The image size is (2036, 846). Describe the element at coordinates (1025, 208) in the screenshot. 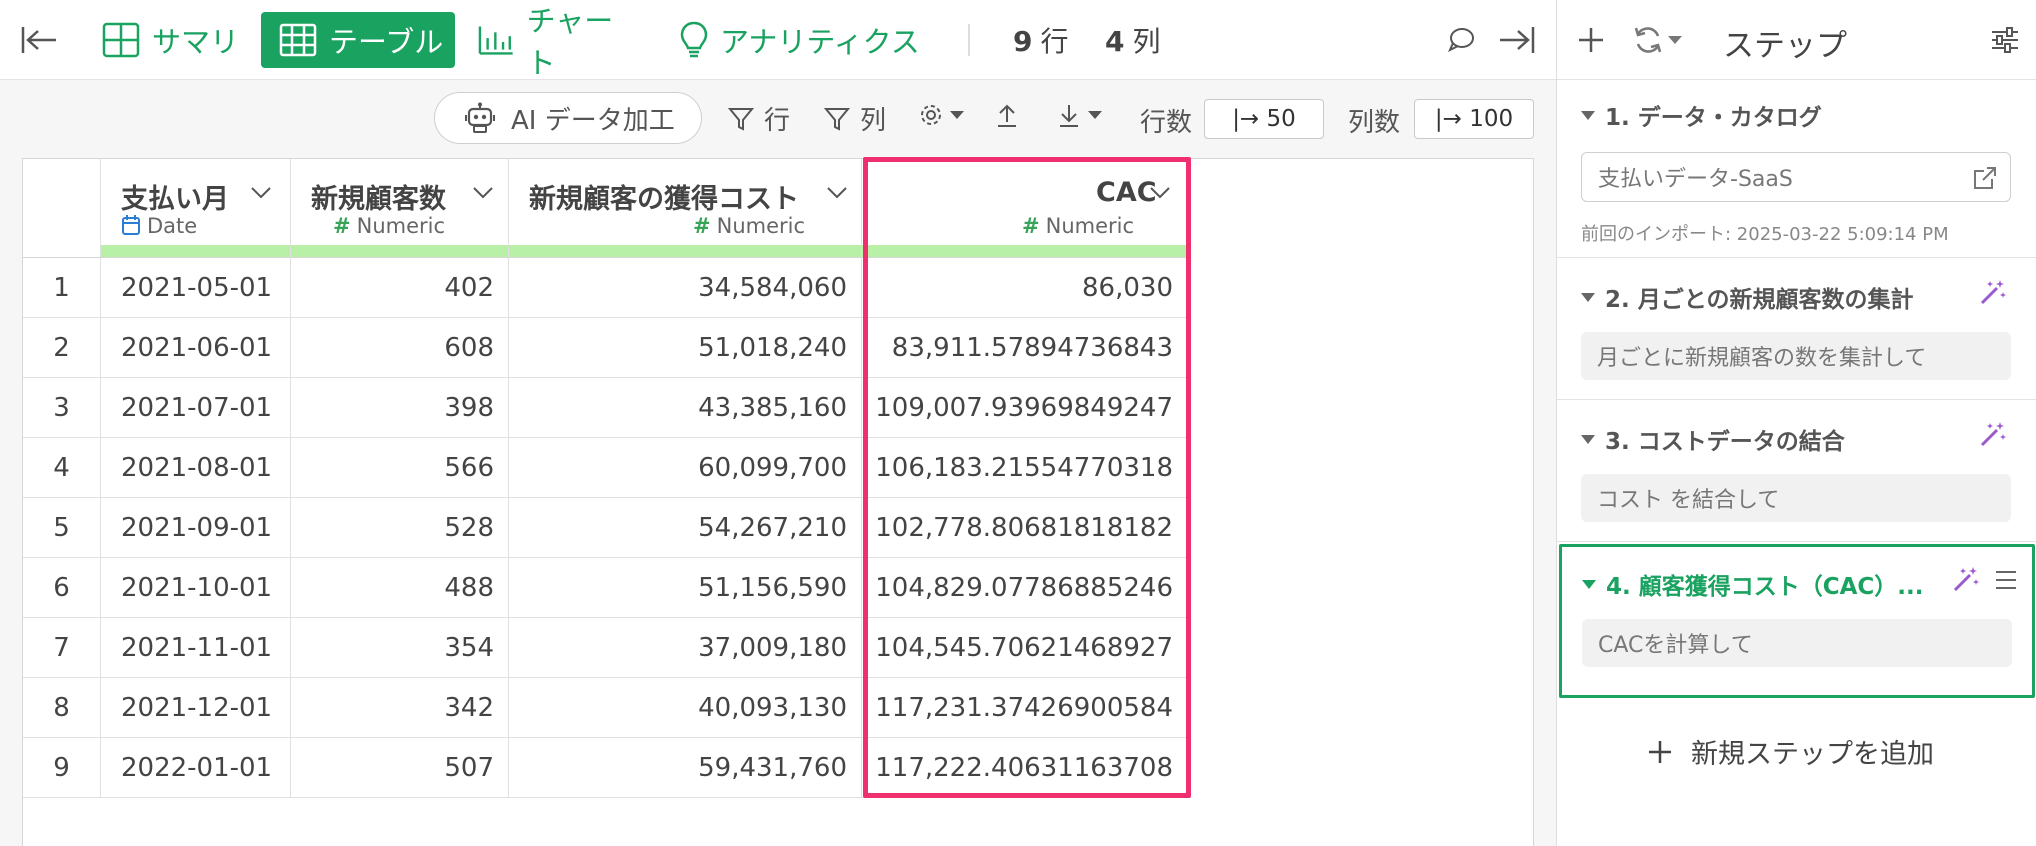

I see `column-header-cac: CAC # Numeric` at that location.